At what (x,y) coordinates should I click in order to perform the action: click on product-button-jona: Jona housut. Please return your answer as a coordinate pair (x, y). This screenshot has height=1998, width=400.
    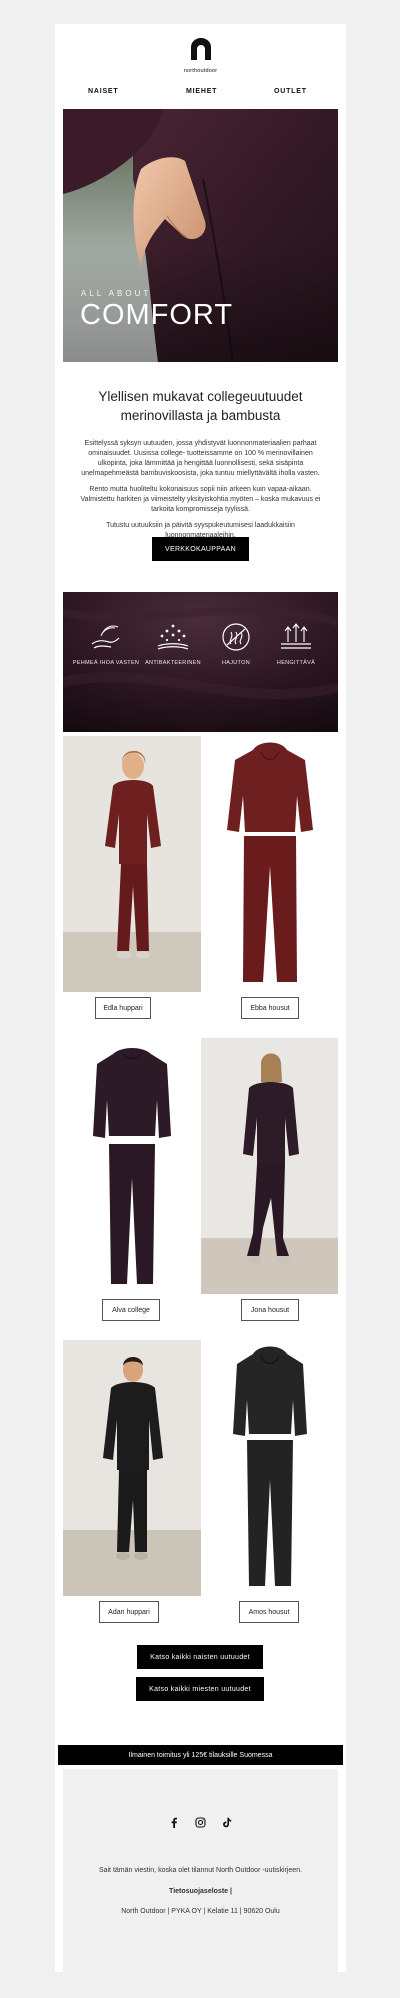
    Looking at the image, I should click on (270, 1310).